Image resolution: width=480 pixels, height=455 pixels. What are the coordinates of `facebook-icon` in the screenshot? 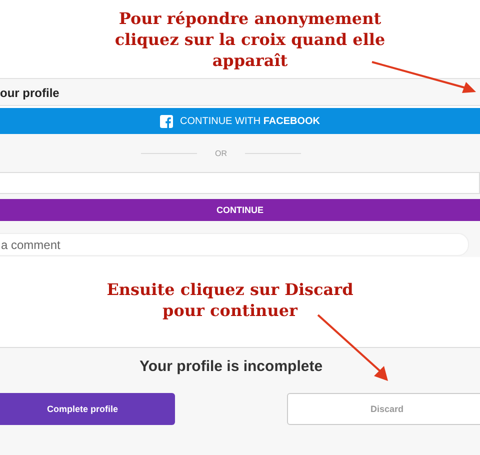 It's located at (166, 121).